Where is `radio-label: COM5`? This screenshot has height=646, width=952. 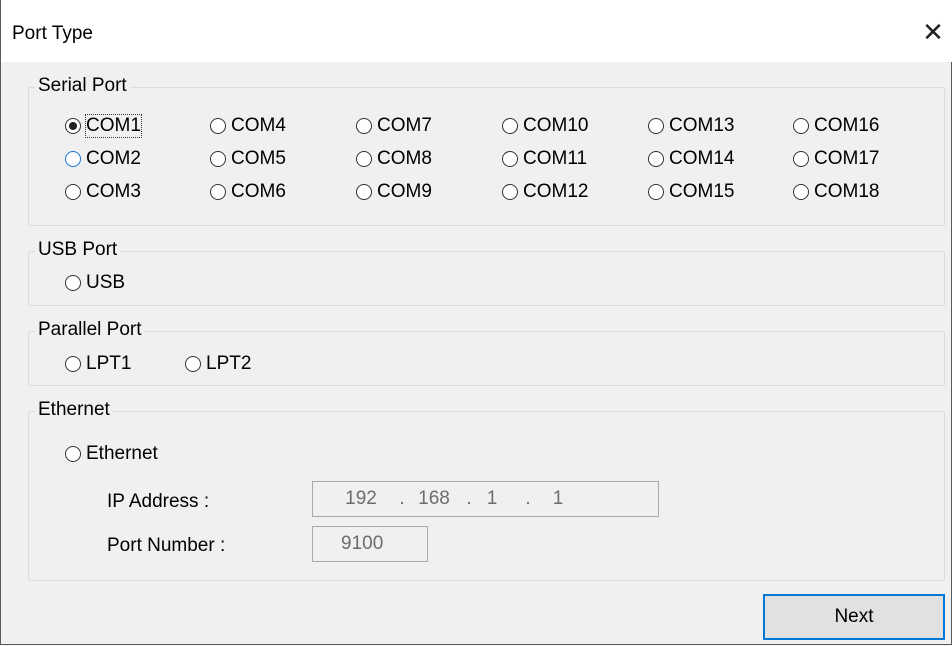 radio-label: COM5 is located at coordinates (258, 158).